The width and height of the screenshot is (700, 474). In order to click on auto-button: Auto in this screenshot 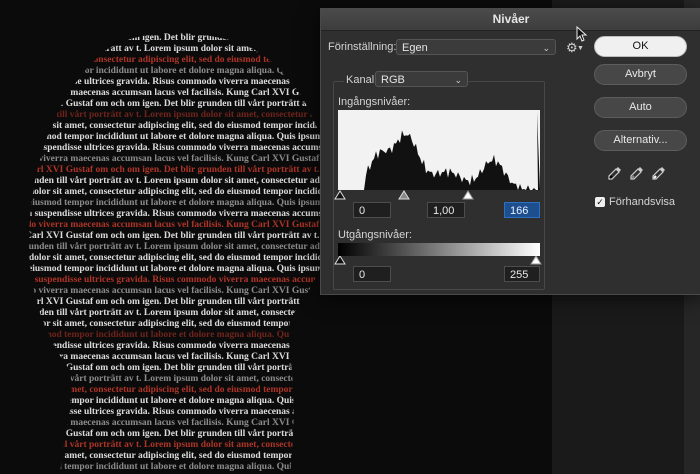, I will do `click(640, 107)`.